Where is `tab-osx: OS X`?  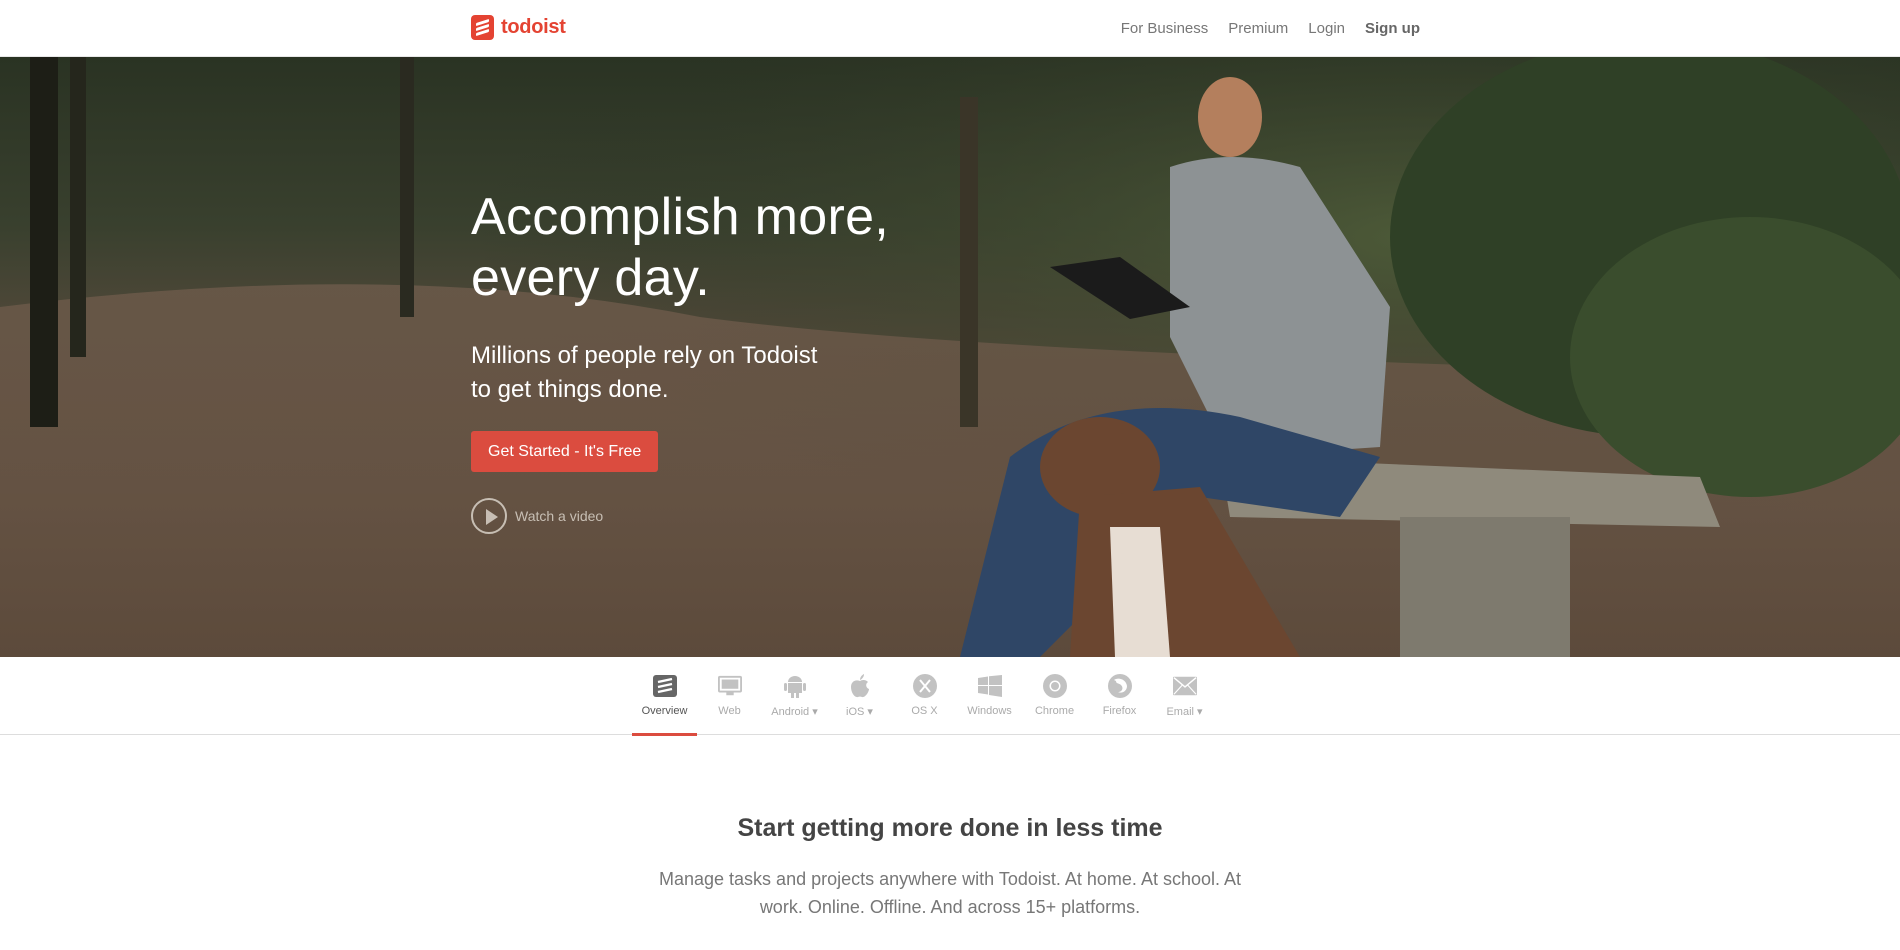
tab-osx: OS X is located at coordinates (924, 696).